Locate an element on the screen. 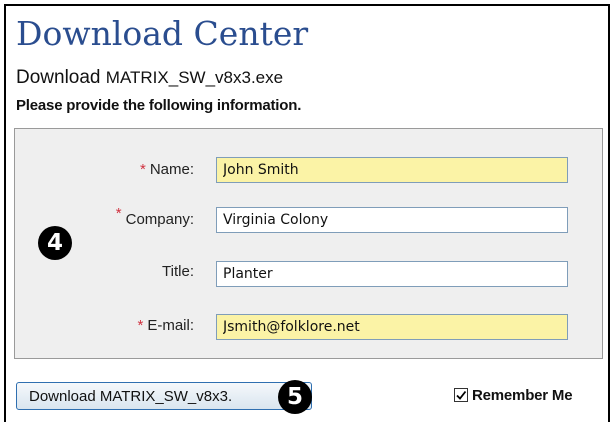 This screenshot has width=616, height=422. email-field is located at coordinates (392, 327).